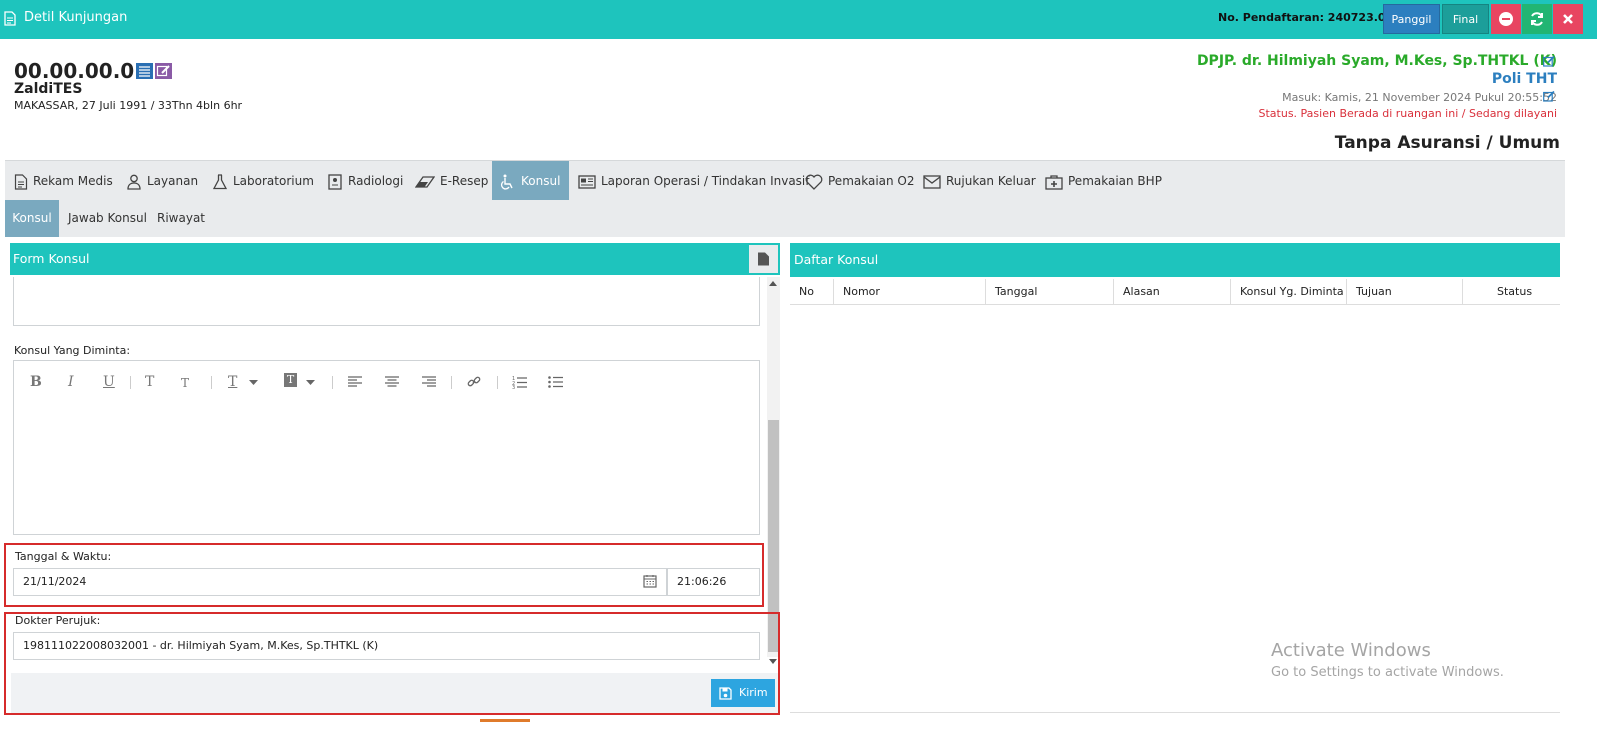  Describe the element at coordinates (1447, 143) in the screenshot. I see `insurance-type: Tanpa Asuransi / Umum` at that location.